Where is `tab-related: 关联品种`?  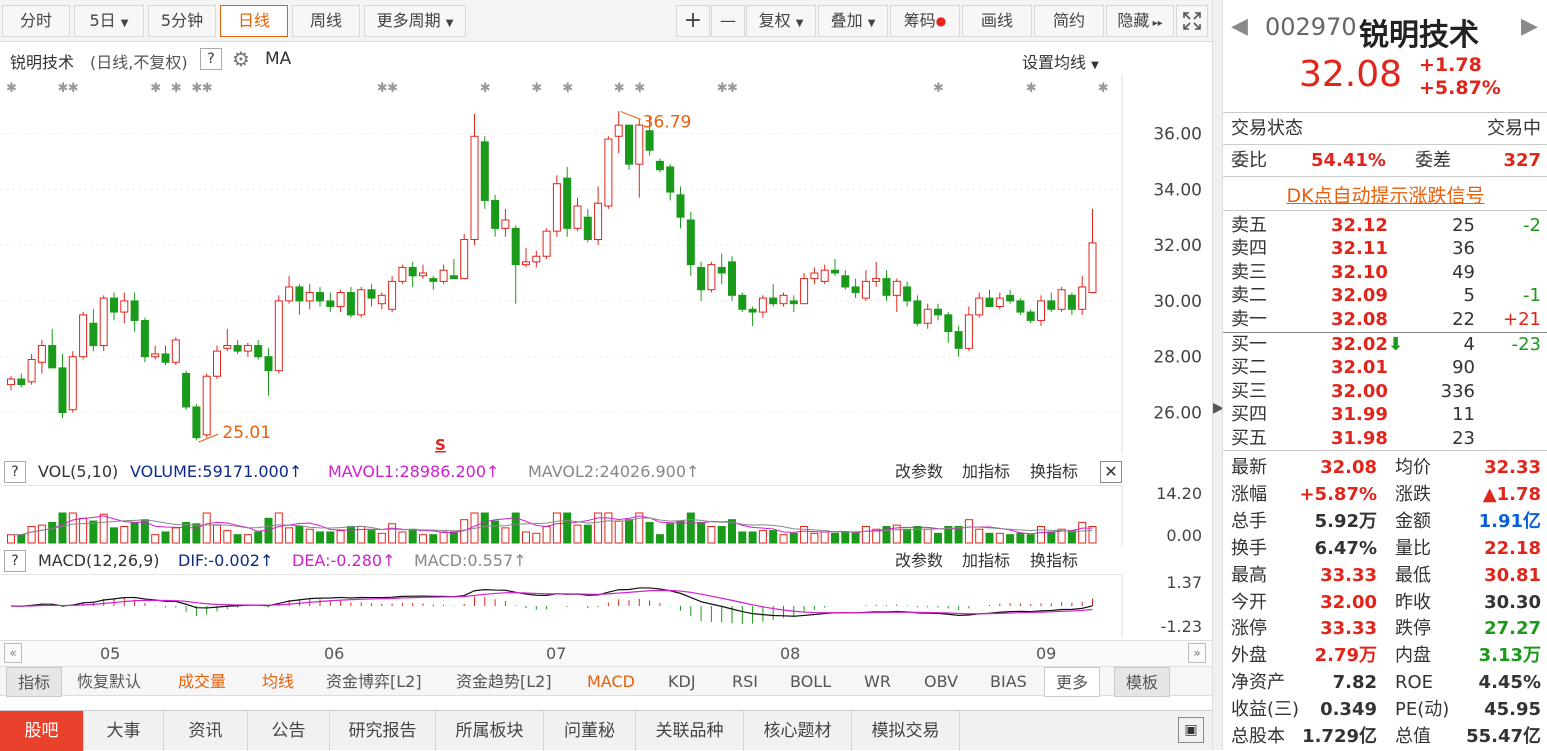
tab-related: 关联品种 is located at coordinates (690, 731).